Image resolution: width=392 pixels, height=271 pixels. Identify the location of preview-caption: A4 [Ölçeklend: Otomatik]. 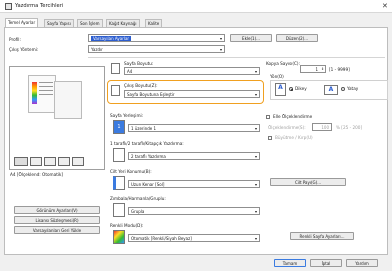
(37, 174).